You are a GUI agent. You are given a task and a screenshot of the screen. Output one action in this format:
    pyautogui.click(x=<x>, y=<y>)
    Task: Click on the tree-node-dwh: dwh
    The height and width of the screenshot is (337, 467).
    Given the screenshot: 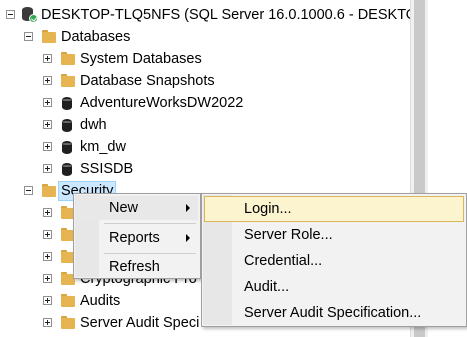 What is the action you would take?
    pyautogui.click(x=205, y=125)
    